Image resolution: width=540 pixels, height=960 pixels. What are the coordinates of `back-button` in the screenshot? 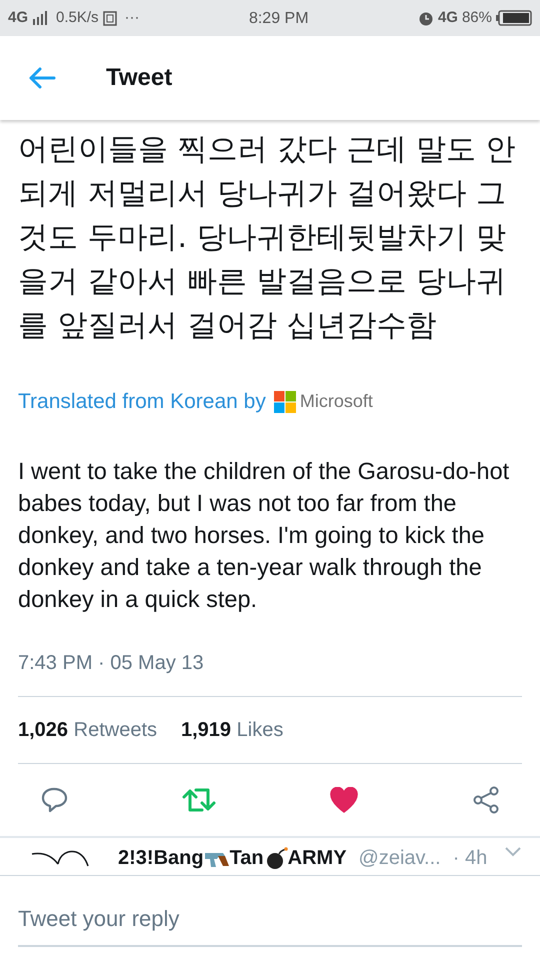 It's located at (42, 78).